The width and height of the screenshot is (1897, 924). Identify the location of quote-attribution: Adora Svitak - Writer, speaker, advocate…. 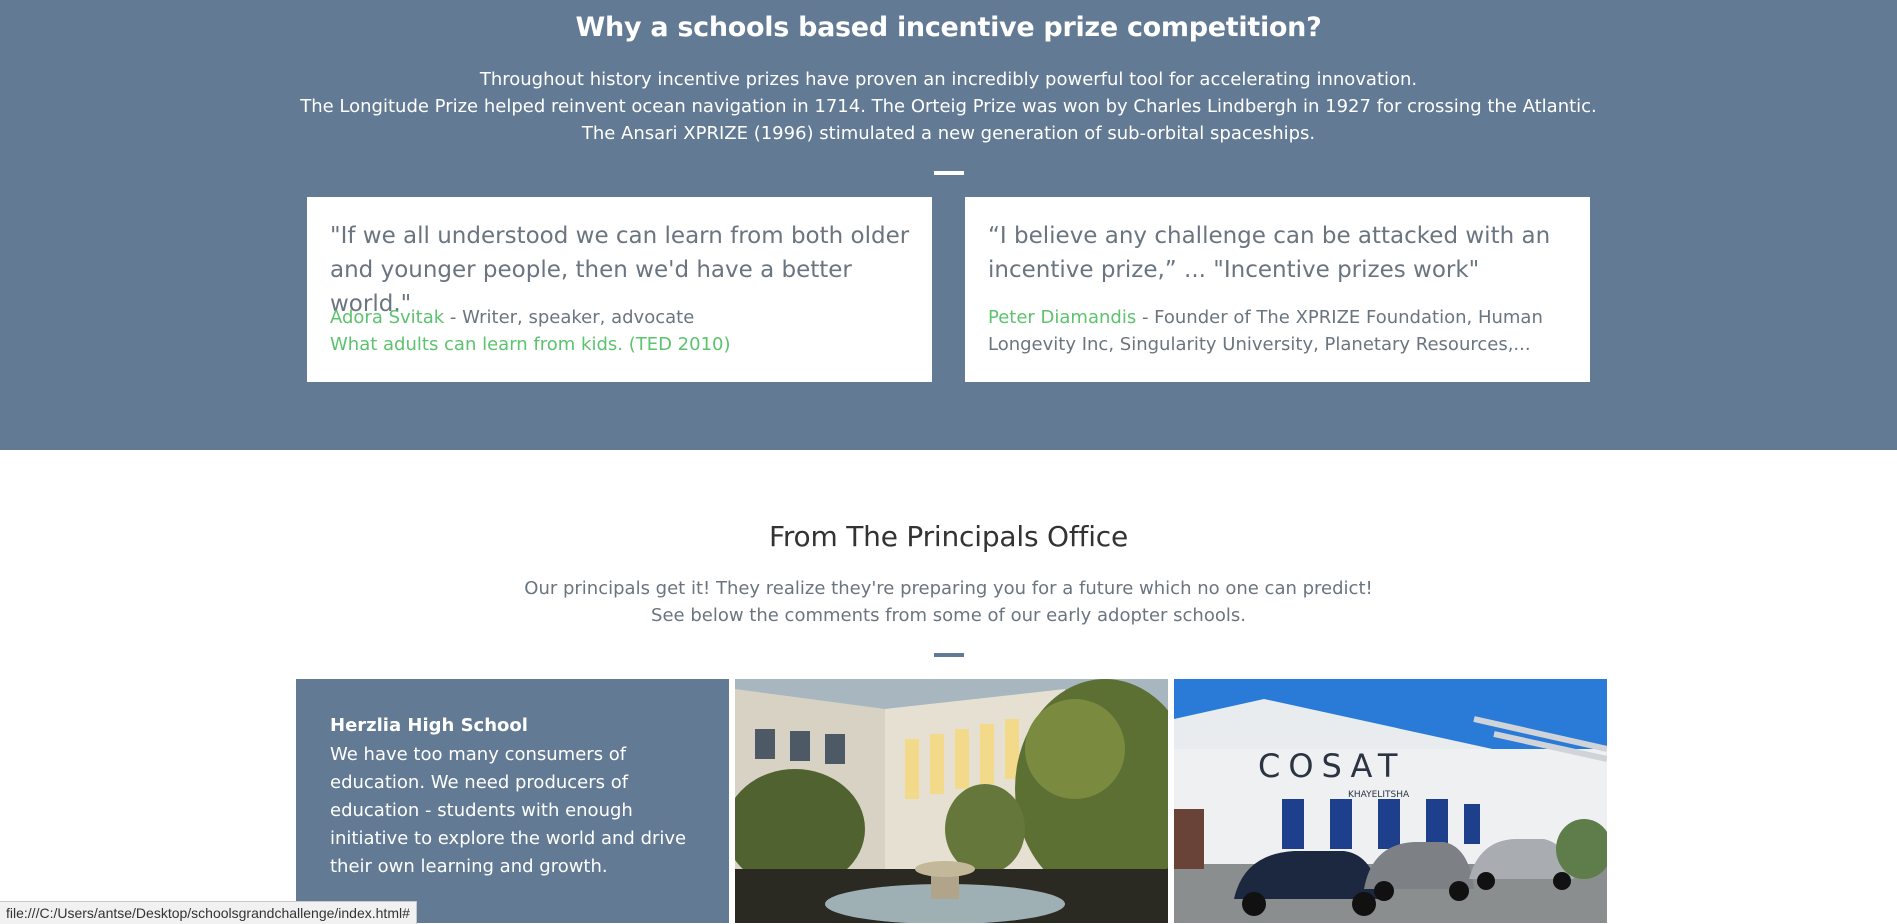
(621, 331).